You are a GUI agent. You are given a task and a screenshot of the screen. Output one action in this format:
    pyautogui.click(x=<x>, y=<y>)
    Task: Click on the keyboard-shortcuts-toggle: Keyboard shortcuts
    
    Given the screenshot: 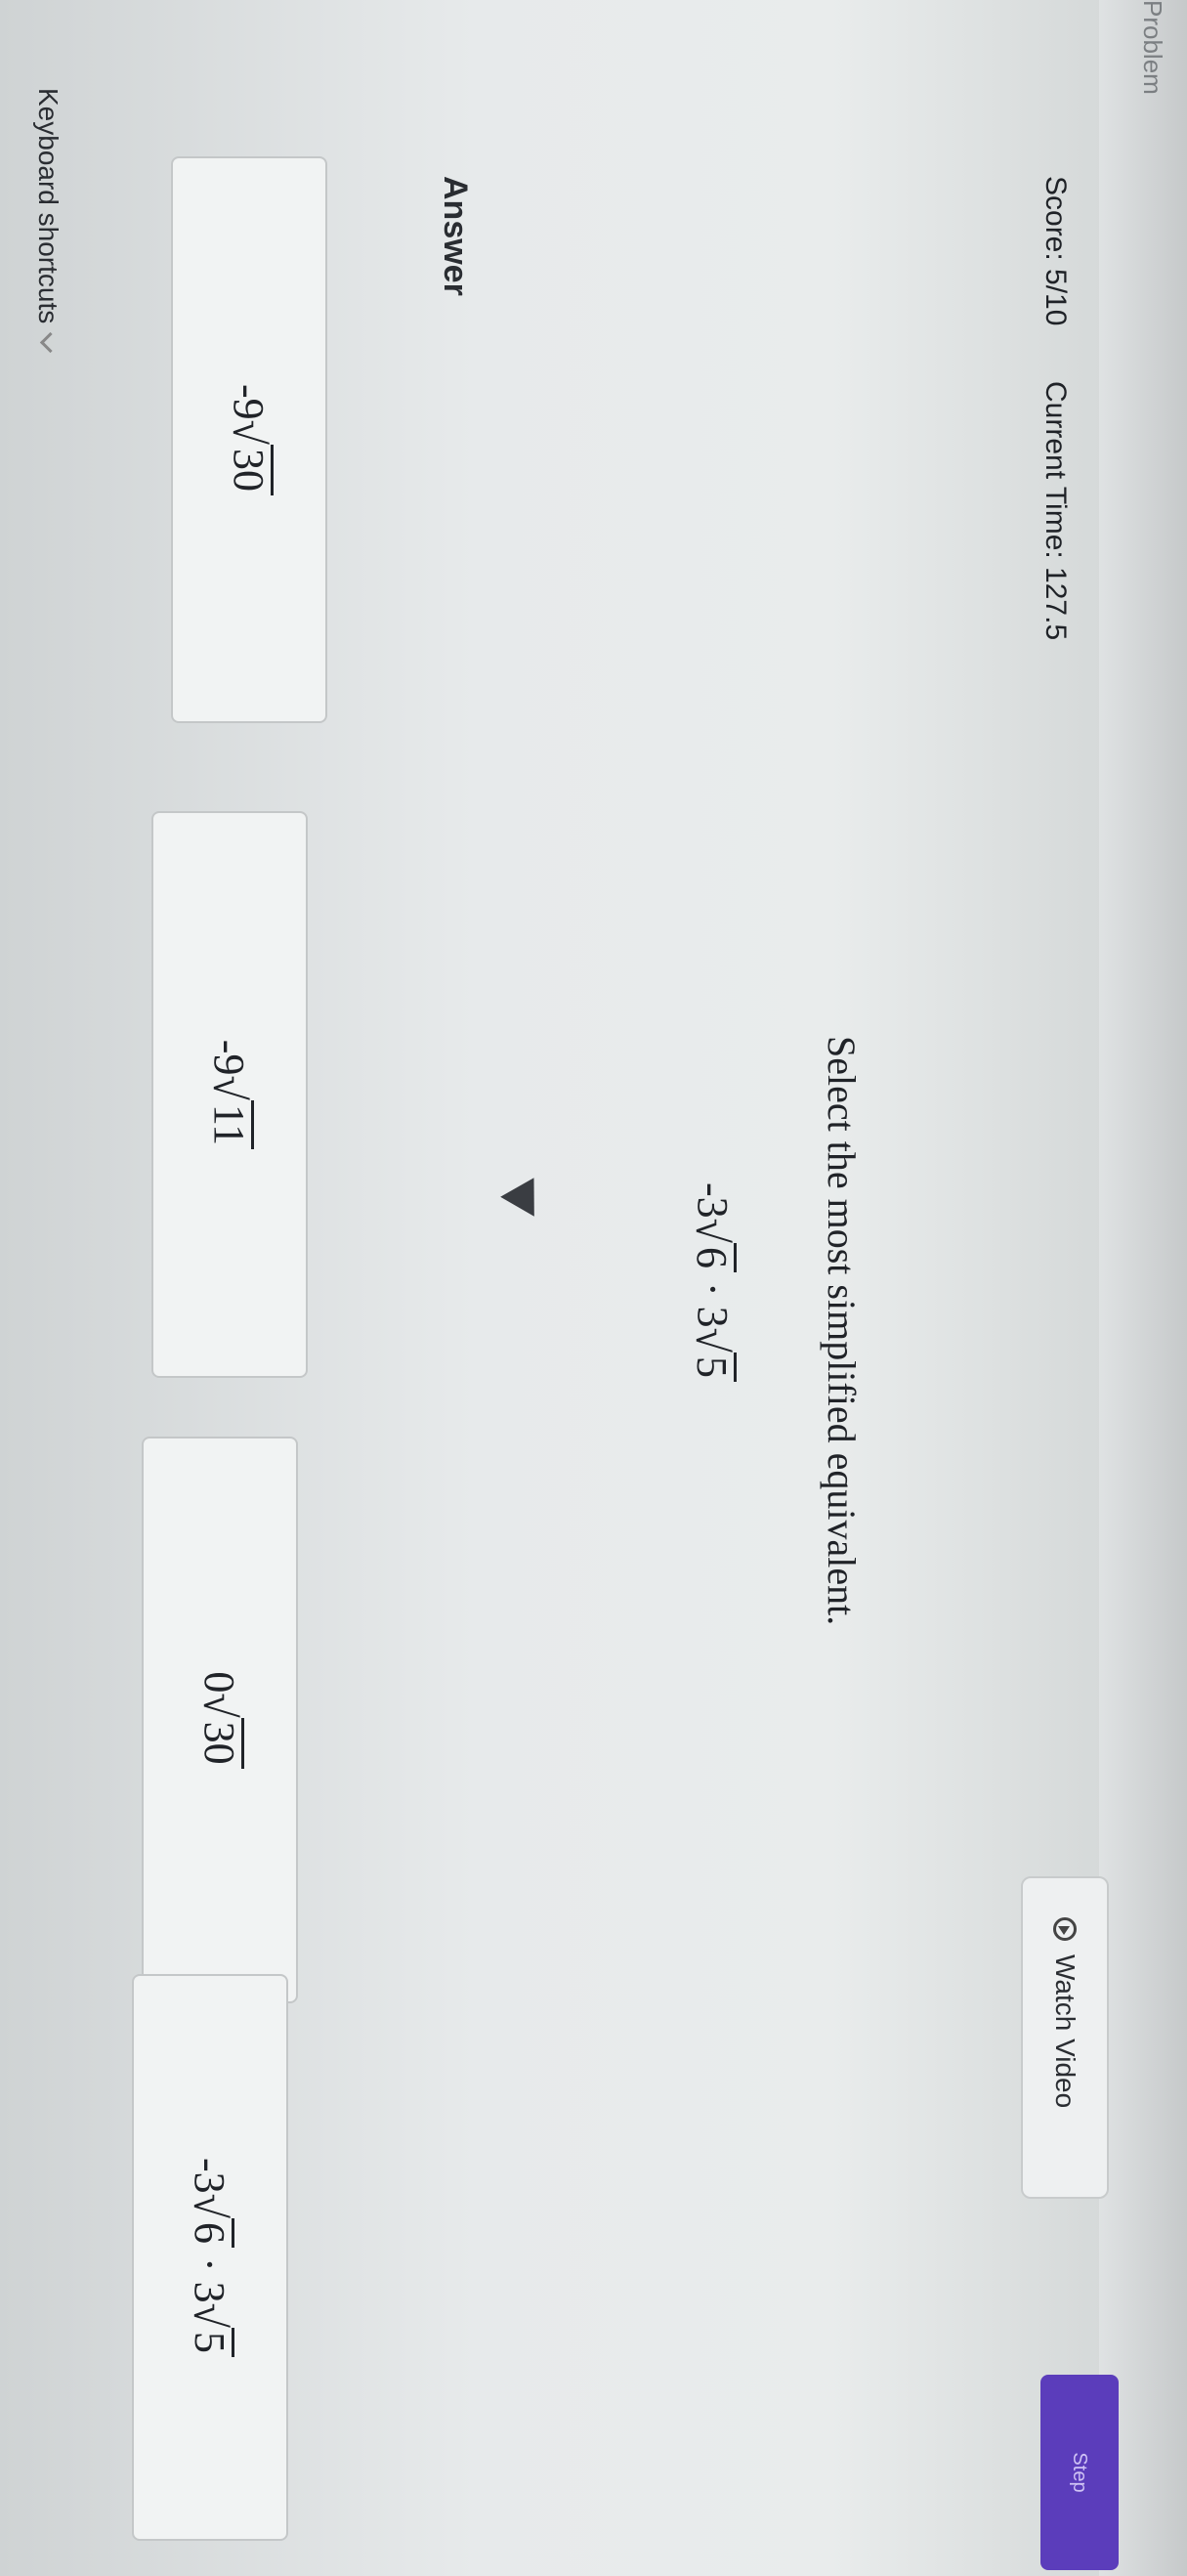 What is the action you would take?
    pyautogui.click(x=48, y=221)
    